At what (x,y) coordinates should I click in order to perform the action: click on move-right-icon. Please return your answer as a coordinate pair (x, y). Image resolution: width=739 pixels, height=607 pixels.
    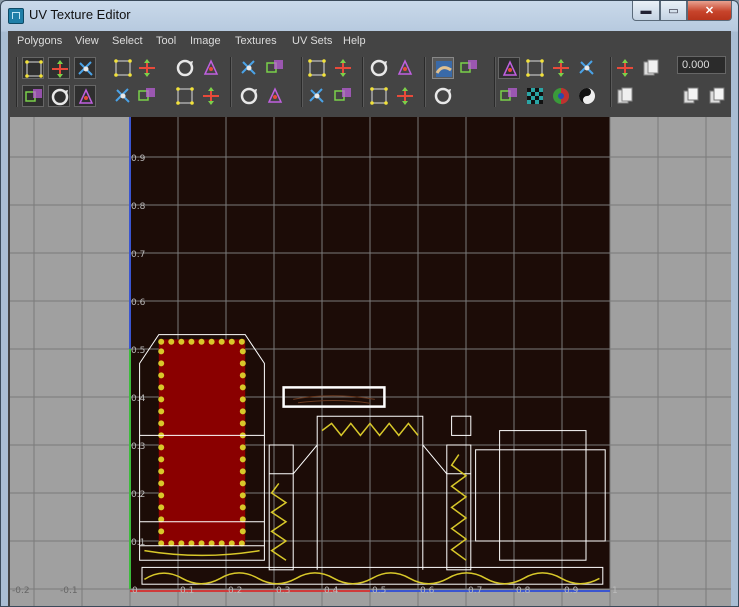
    Looking at the image, I should click on (275, 96).